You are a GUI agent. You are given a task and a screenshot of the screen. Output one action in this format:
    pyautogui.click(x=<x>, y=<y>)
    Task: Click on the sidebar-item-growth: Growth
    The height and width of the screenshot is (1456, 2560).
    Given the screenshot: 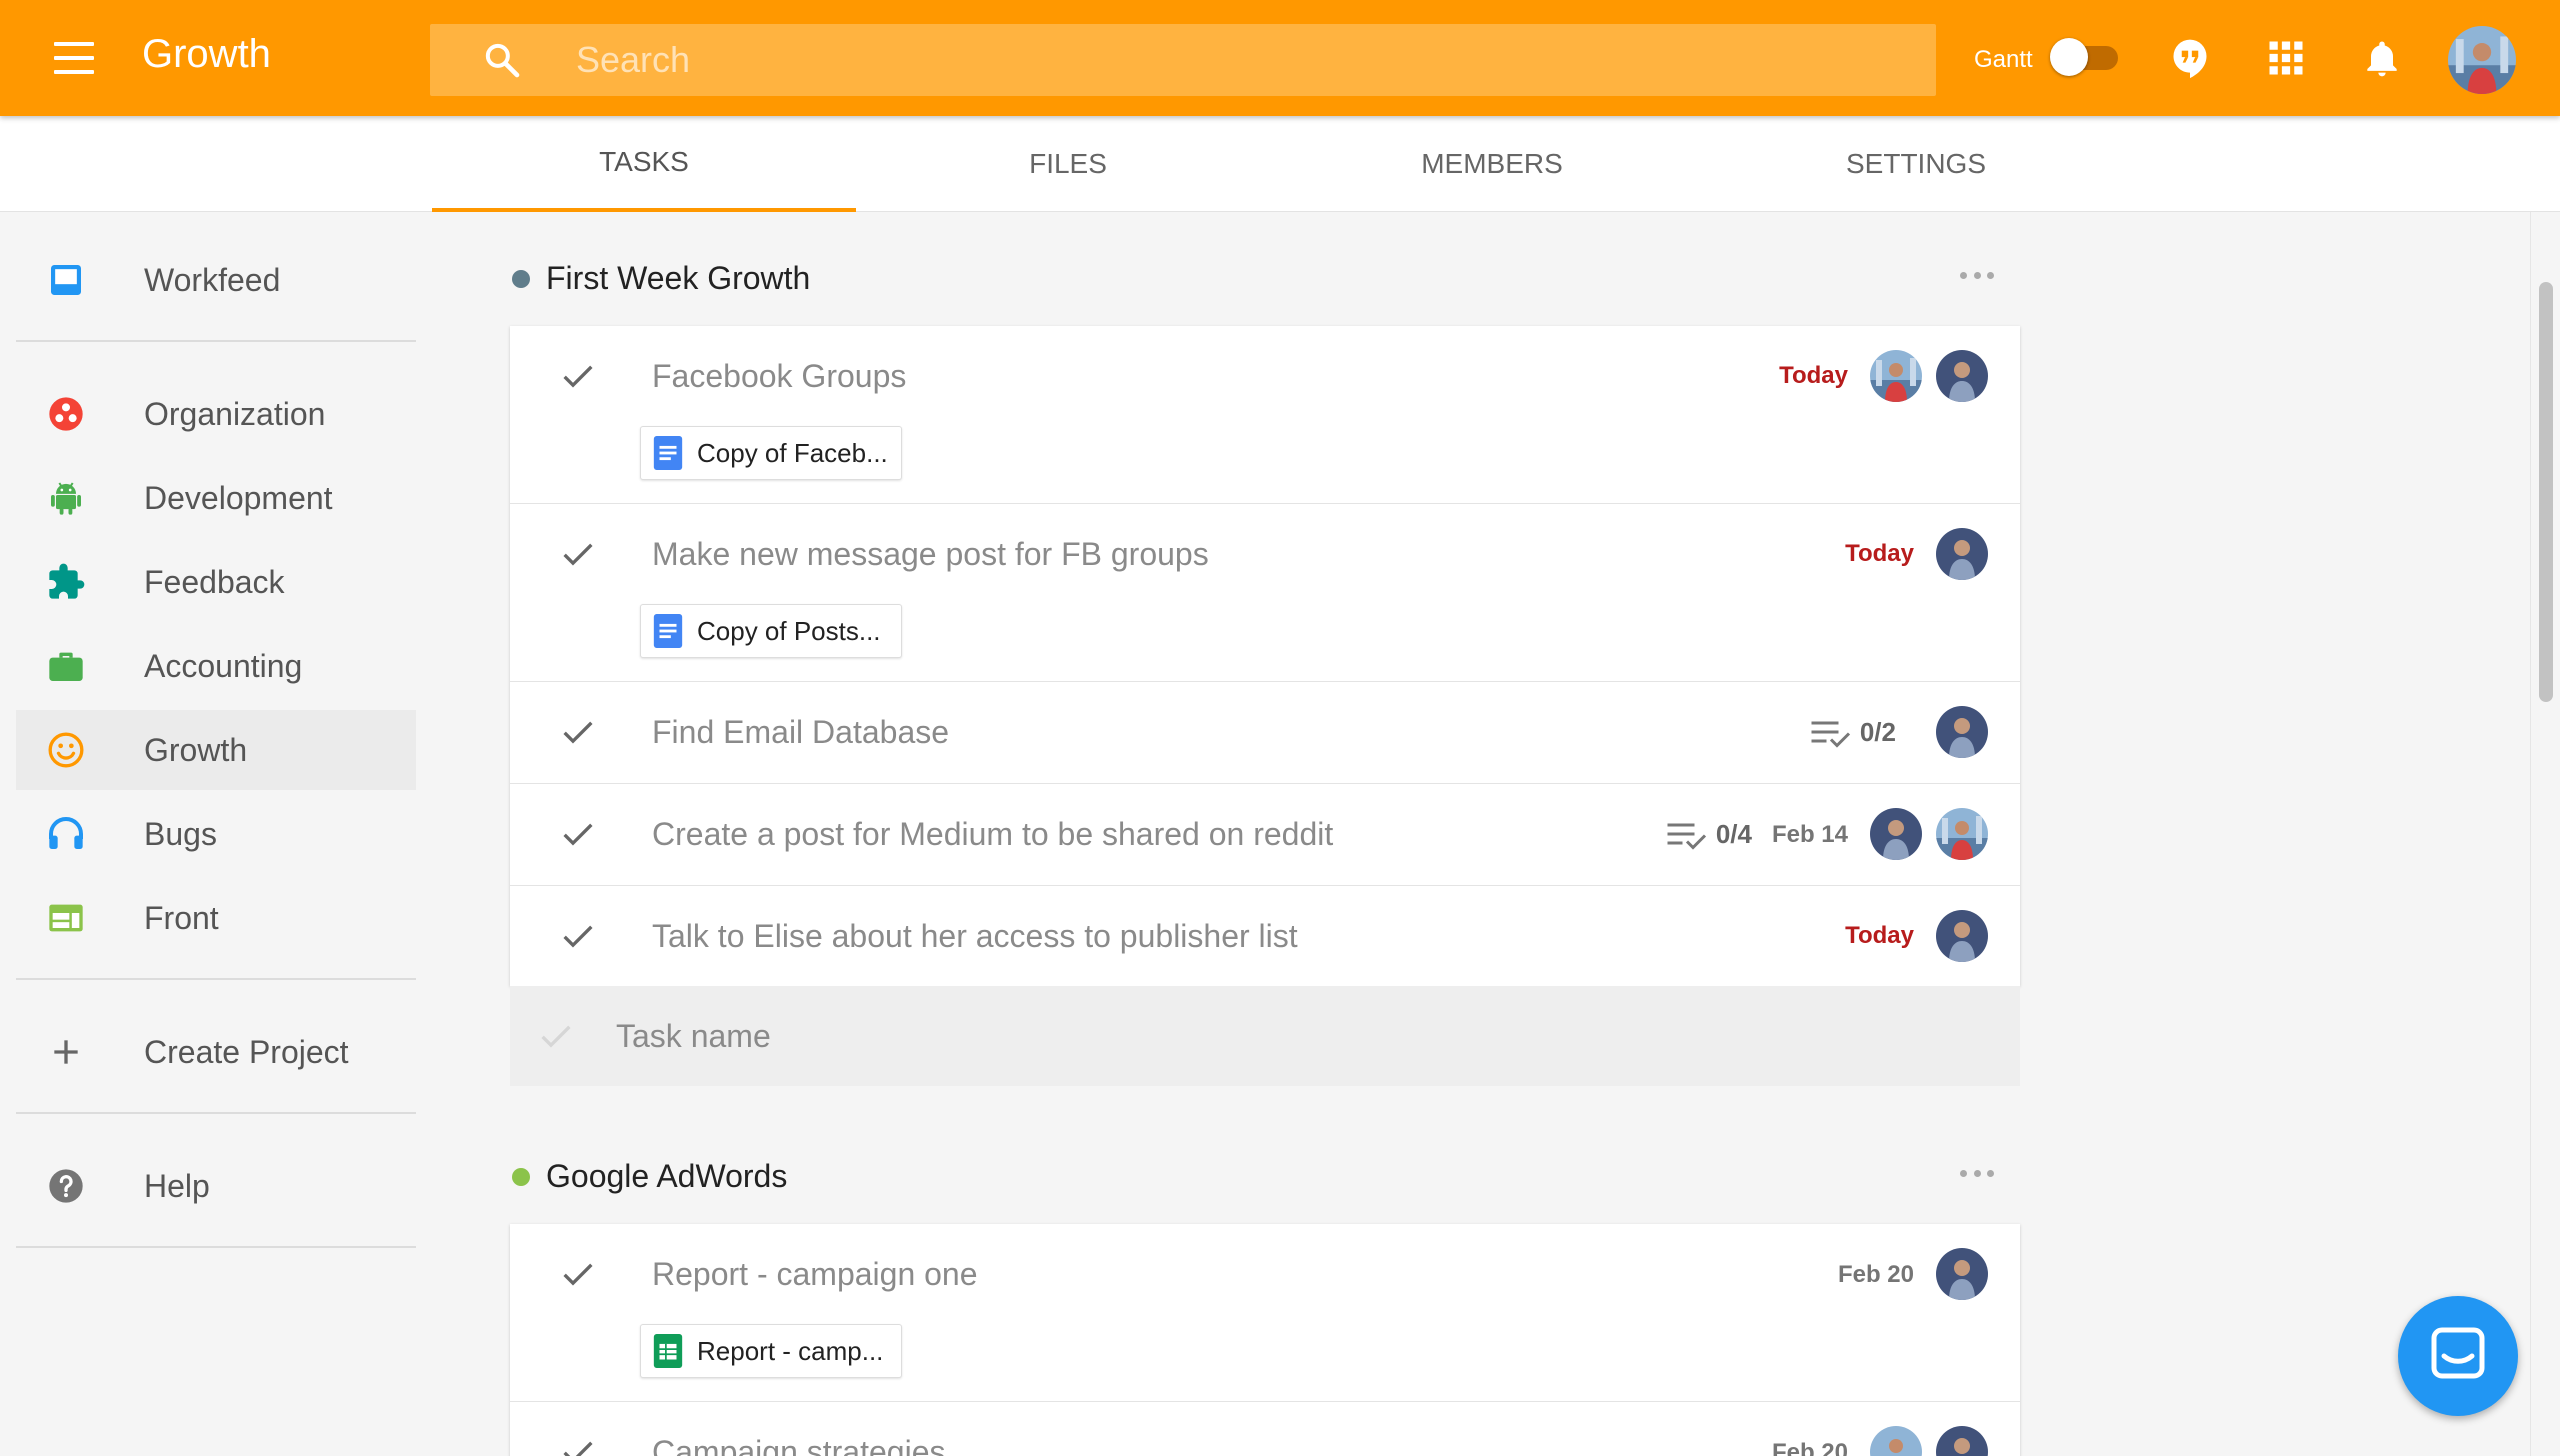 What is the action you would take?
    pyautogui.click(x=216, y=750)
    